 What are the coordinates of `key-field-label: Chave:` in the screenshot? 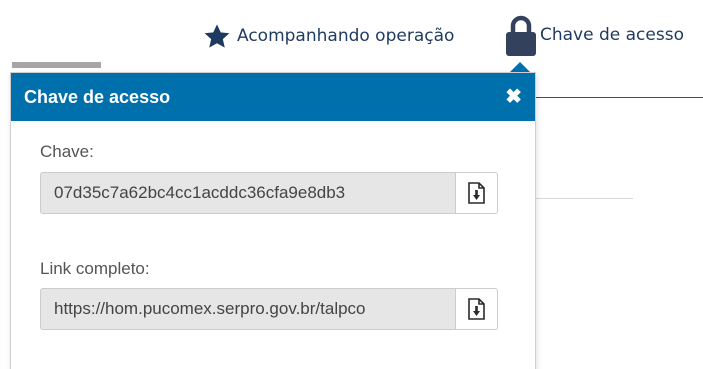 It's located at (67, 151).